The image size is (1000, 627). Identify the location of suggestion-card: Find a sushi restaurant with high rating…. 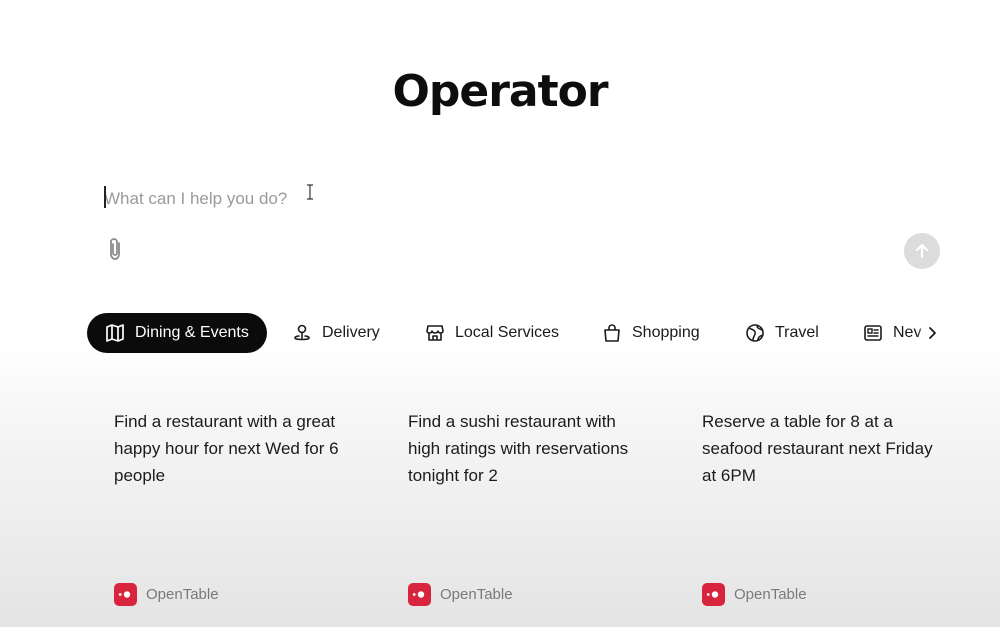
(538, 510).